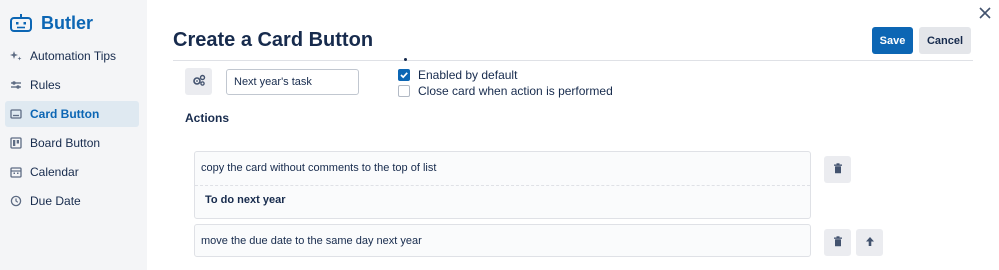 This screenshot has height=270, width=999. I want to click on enabled-by-default-option: Enabled by default, so click(457, 75).